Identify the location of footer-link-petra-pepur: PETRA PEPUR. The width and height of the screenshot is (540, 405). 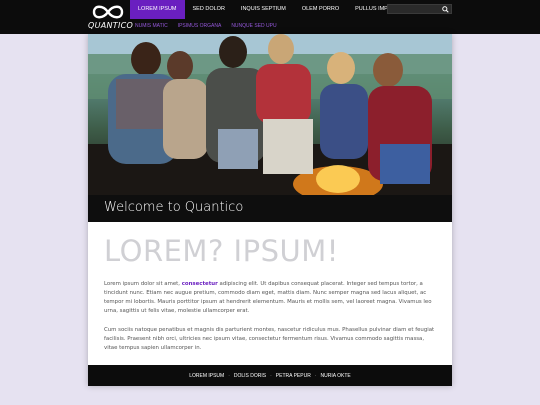
(293, 376).